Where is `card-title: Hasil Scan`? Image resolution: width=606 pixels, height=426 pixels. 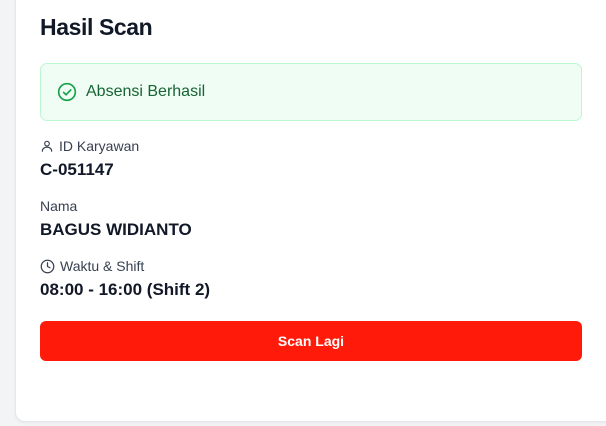 card-title: Hasil Scan is located at coordinates (96, 27).